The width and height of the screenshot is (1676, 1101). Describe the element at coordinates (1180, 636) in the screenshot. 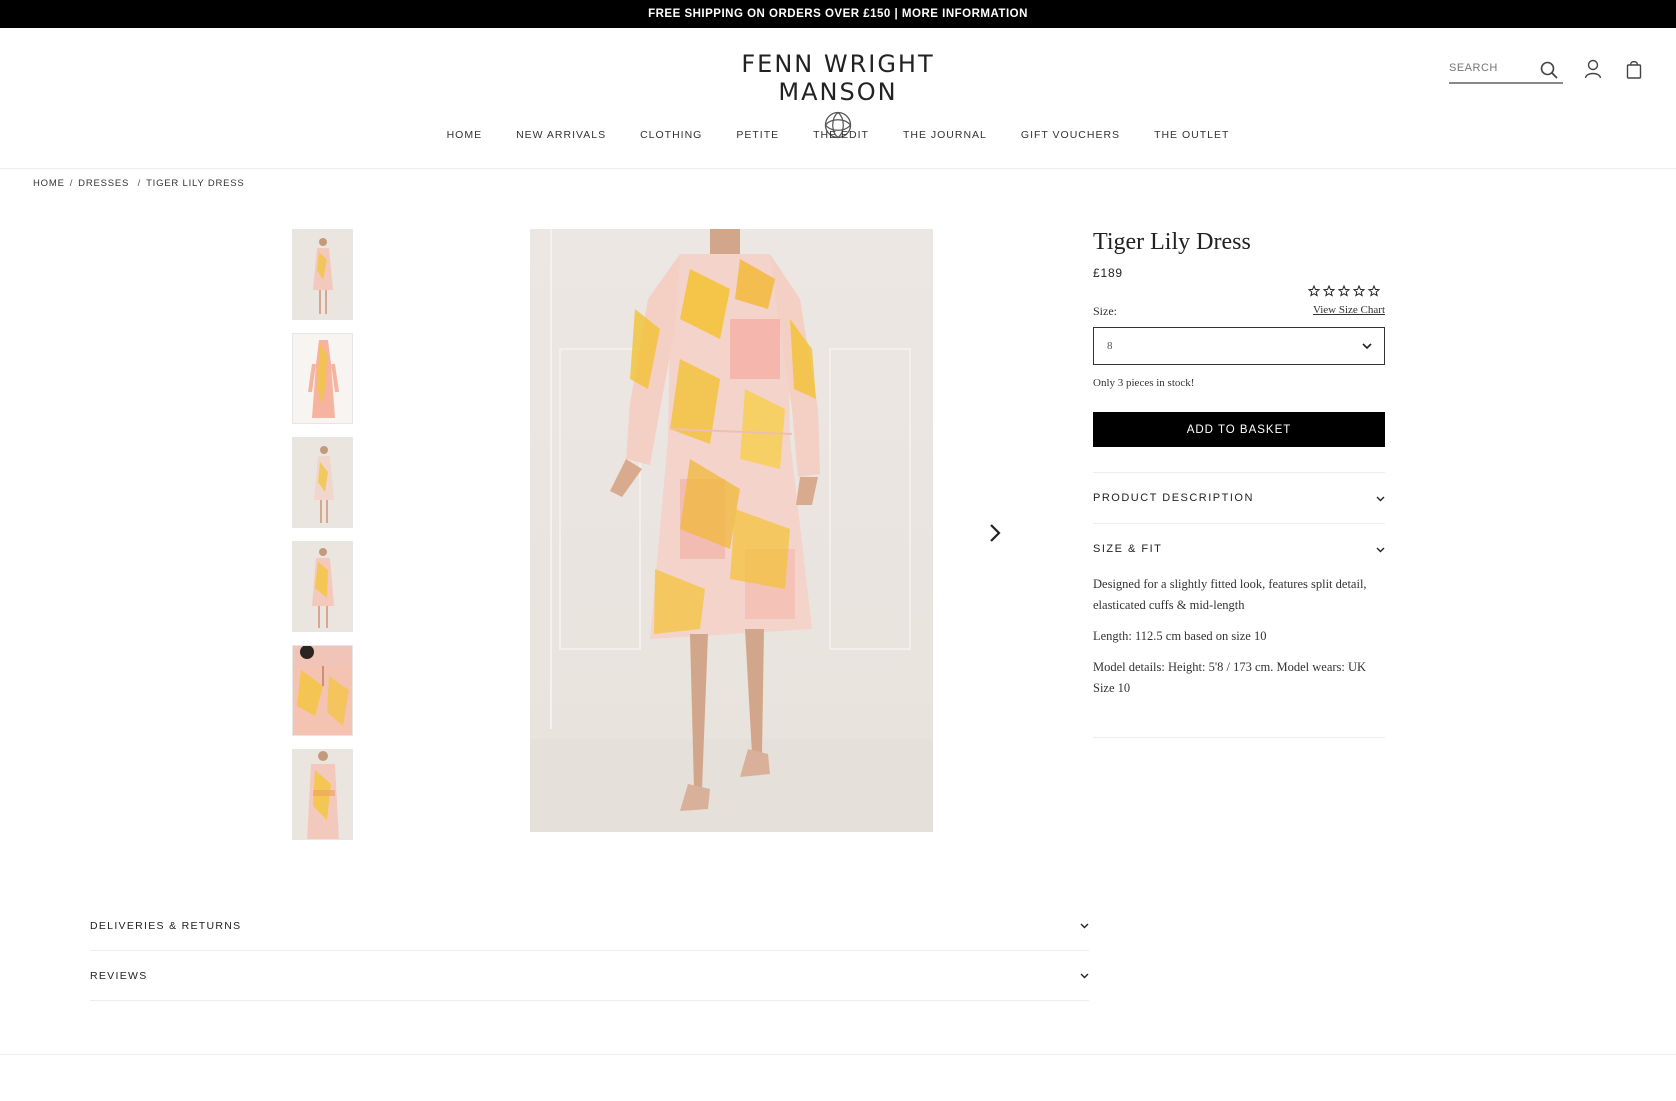

I see `size-fit-length: Length: 112.5 cm based on size 10` at that location.